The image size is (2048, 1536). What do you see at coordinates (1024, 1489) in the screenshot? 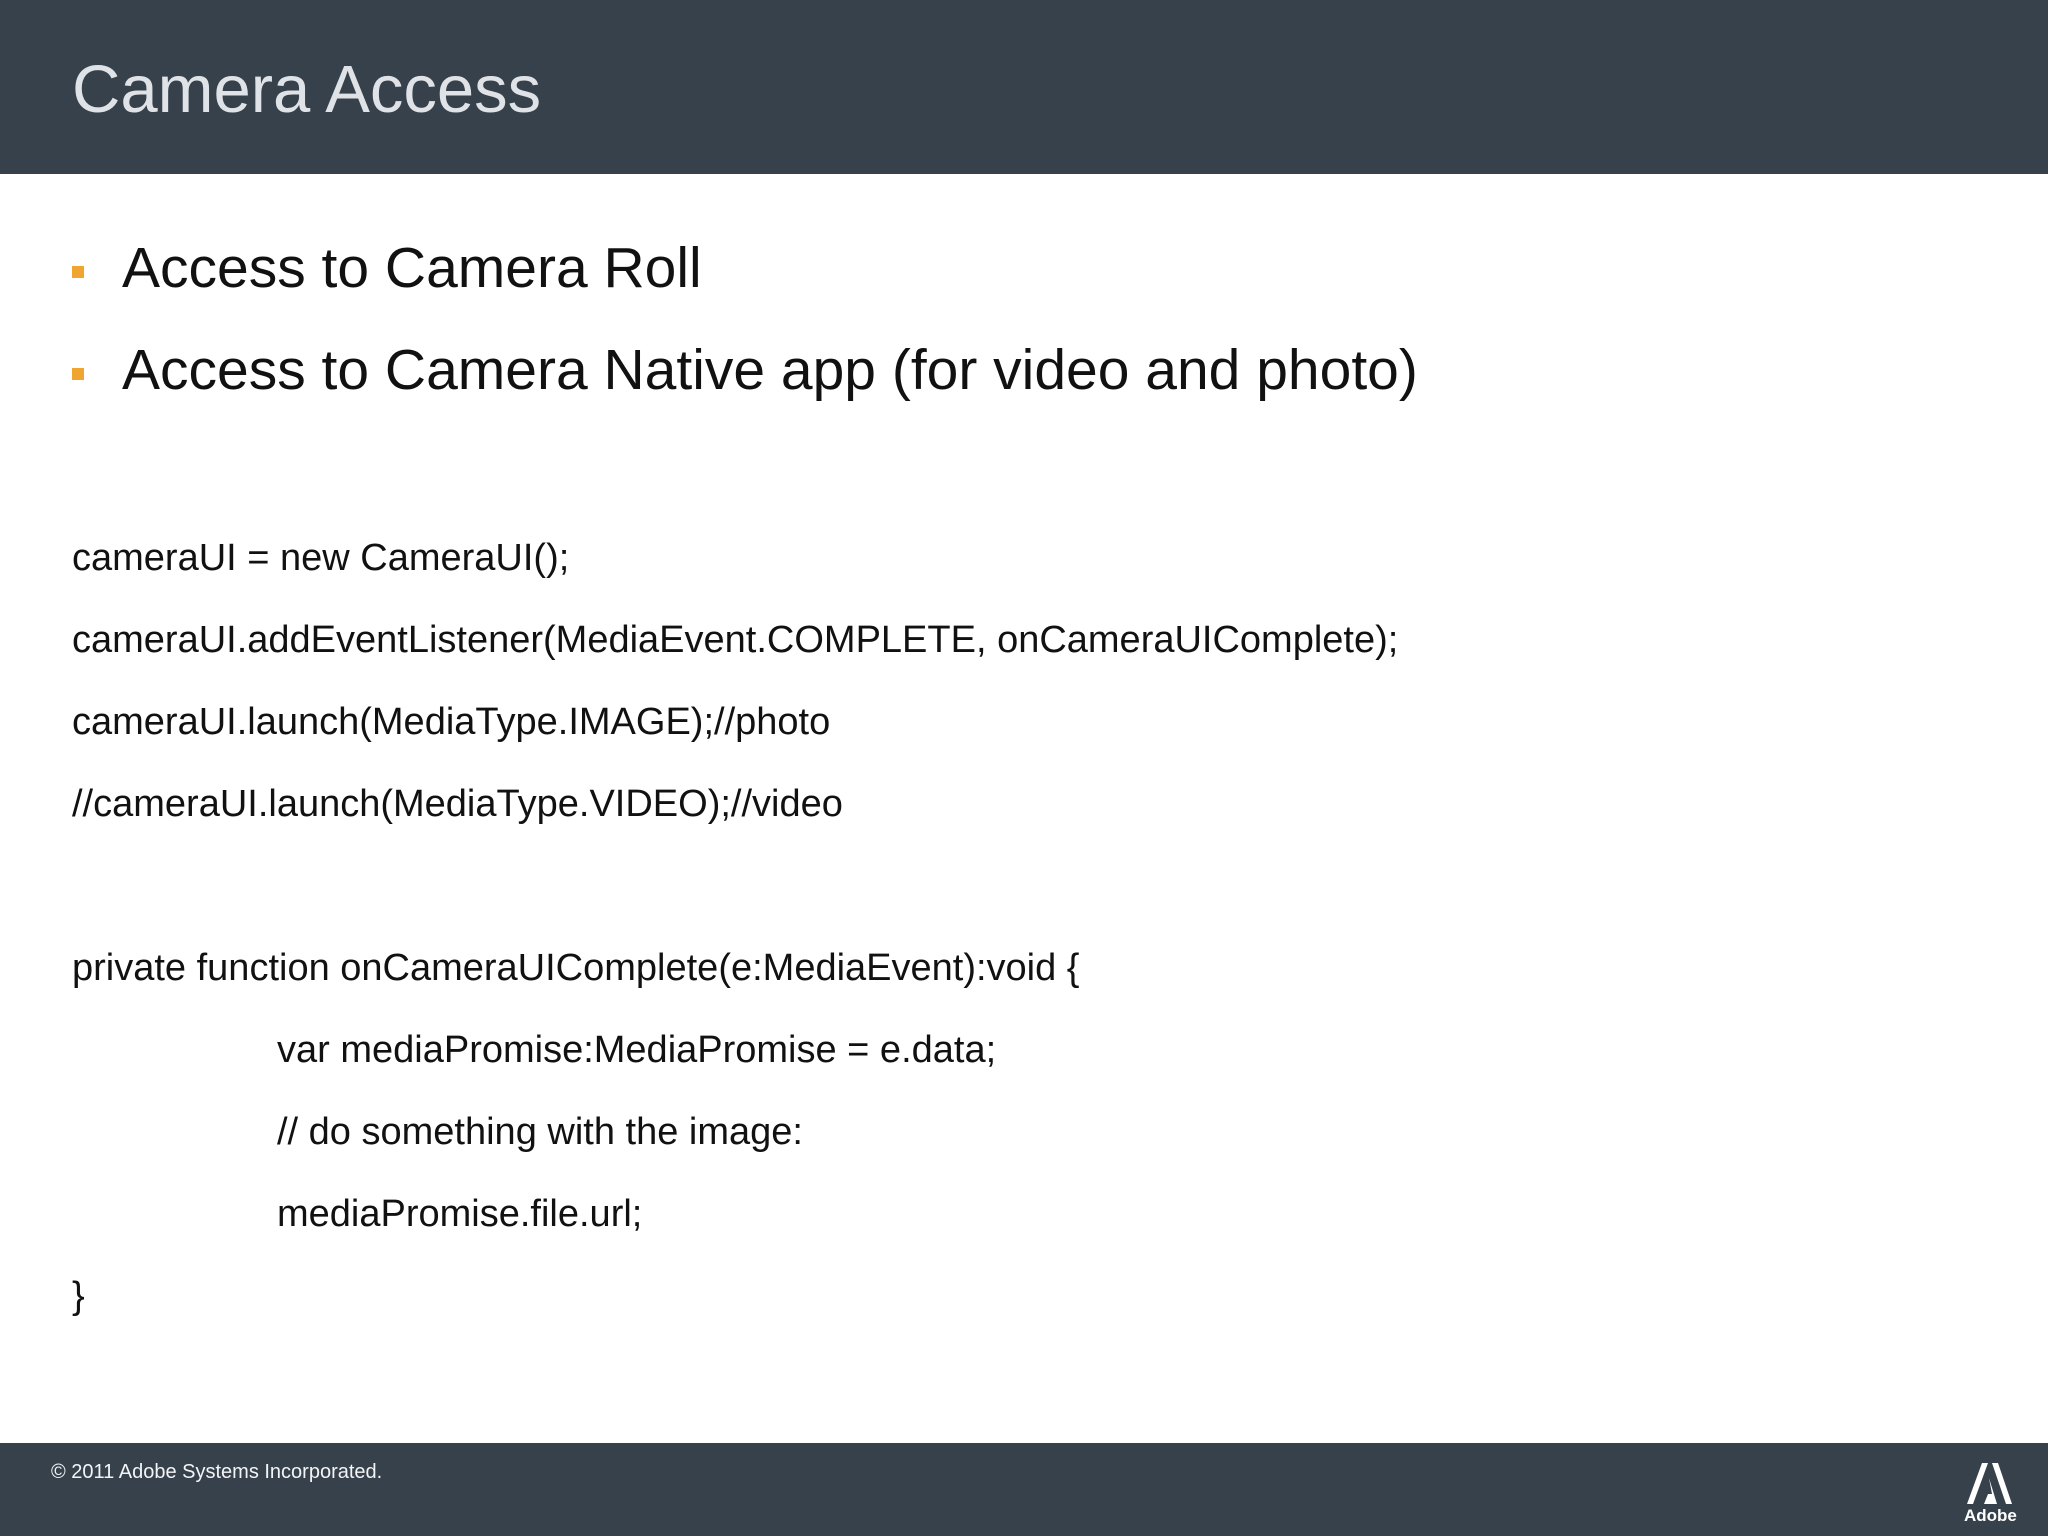
I see `footer-bar: © 2011 Adobe Systems Incorporated. Adobe` at bounding box center [1024, 1489].